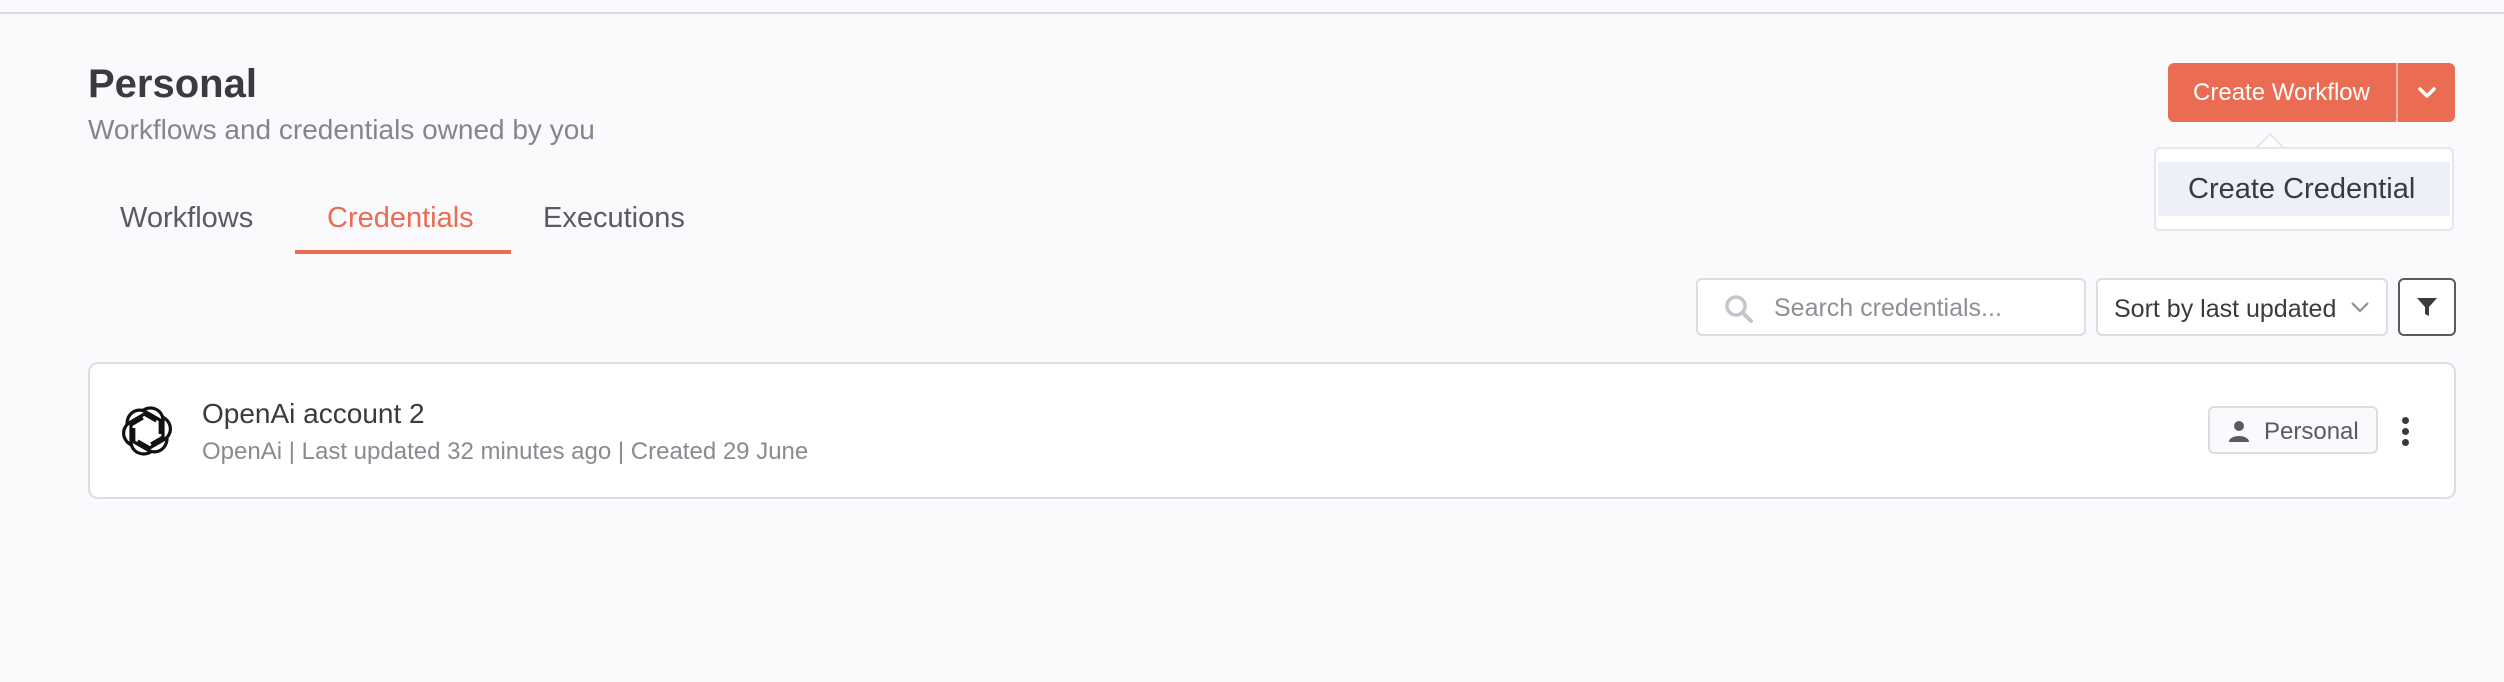 The image size is (2504, 682). What do you see at coordinates (1739, 309) in the screenshot?
I see `search-icon` at bounding box center [1739, 309].